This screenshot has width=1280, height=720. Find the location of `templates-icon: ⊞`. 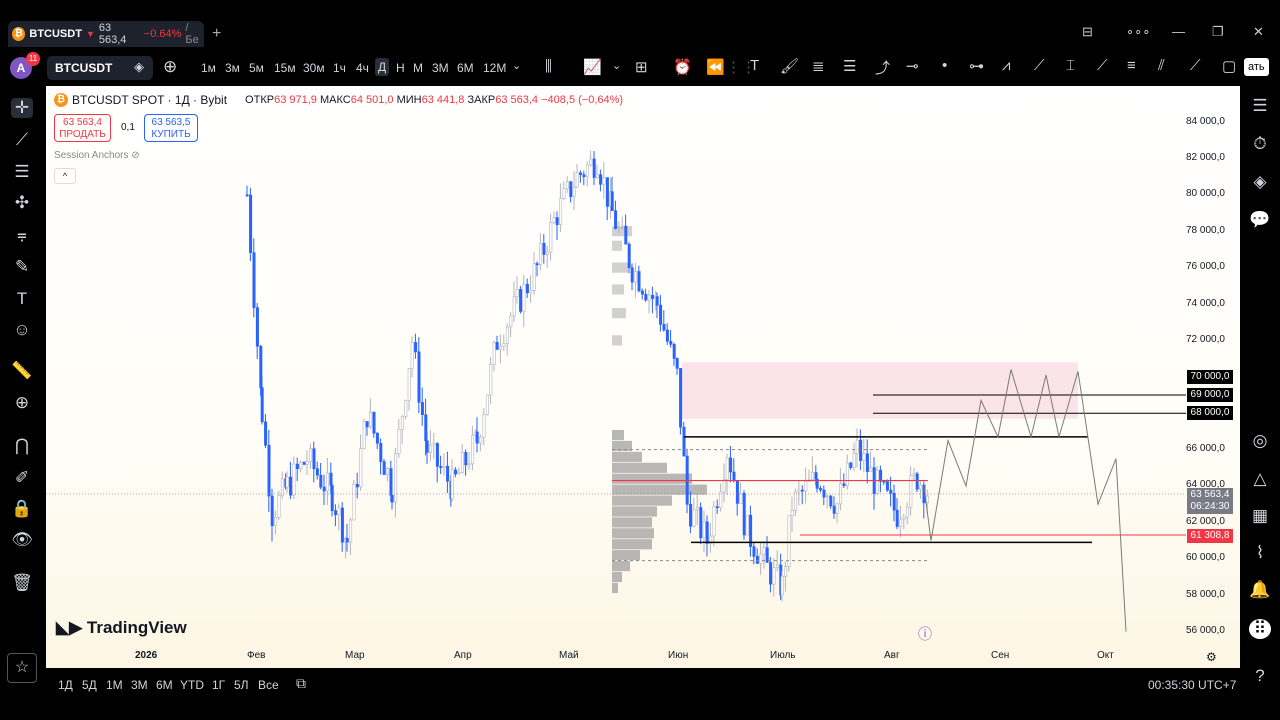

templates-icon: ⊞ is located at coordinates (641, 67).